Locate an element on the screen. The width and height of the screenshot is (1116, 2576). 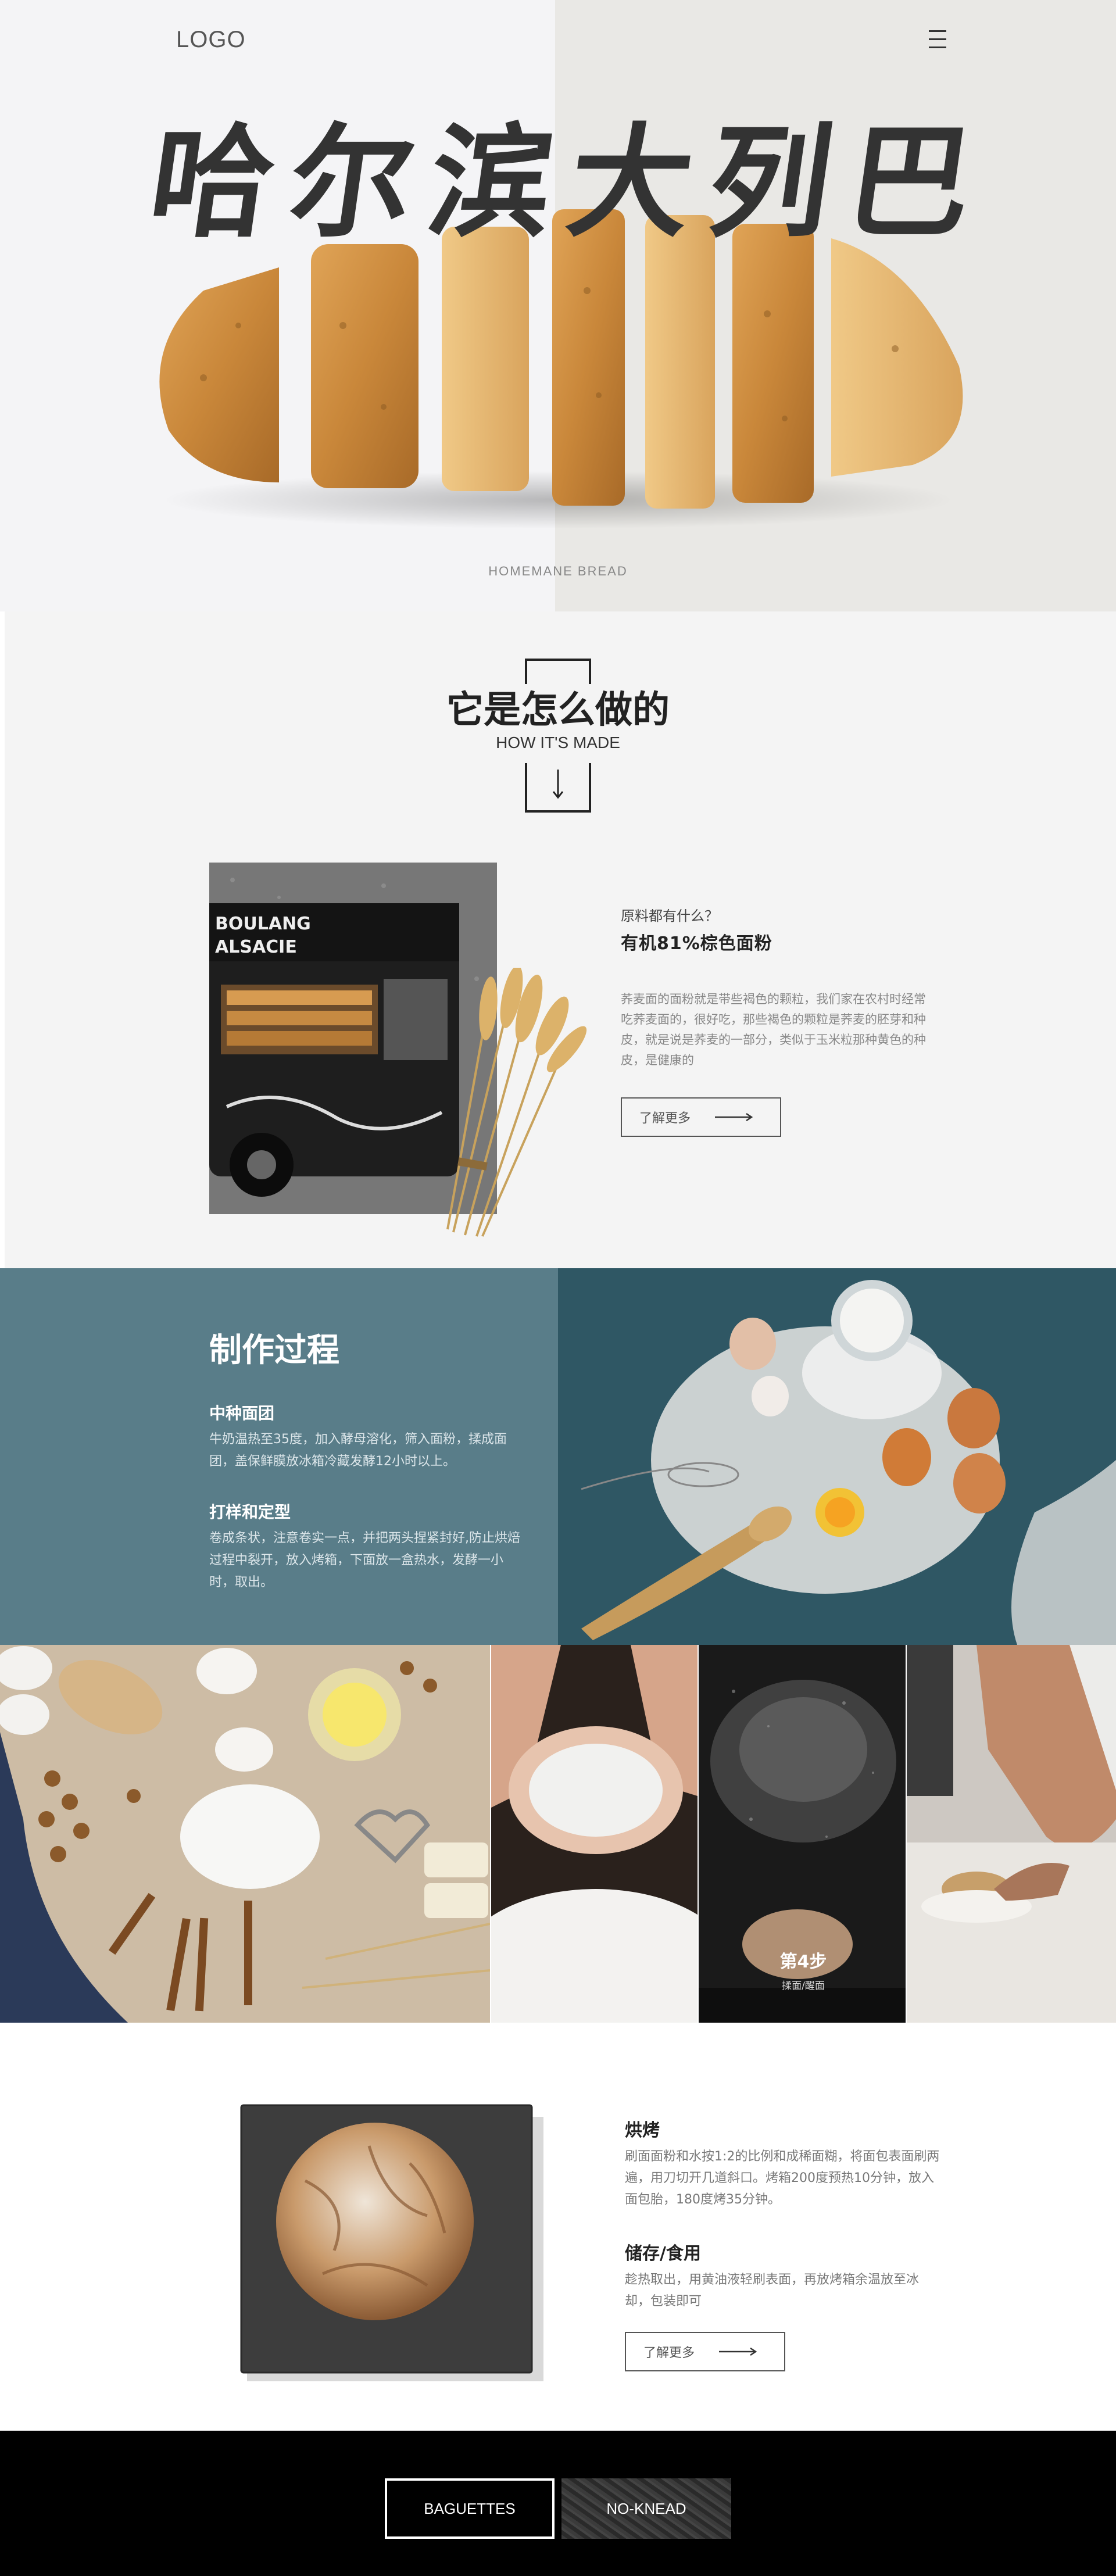
arrow-down-icon is located at coordinates (558, 785).